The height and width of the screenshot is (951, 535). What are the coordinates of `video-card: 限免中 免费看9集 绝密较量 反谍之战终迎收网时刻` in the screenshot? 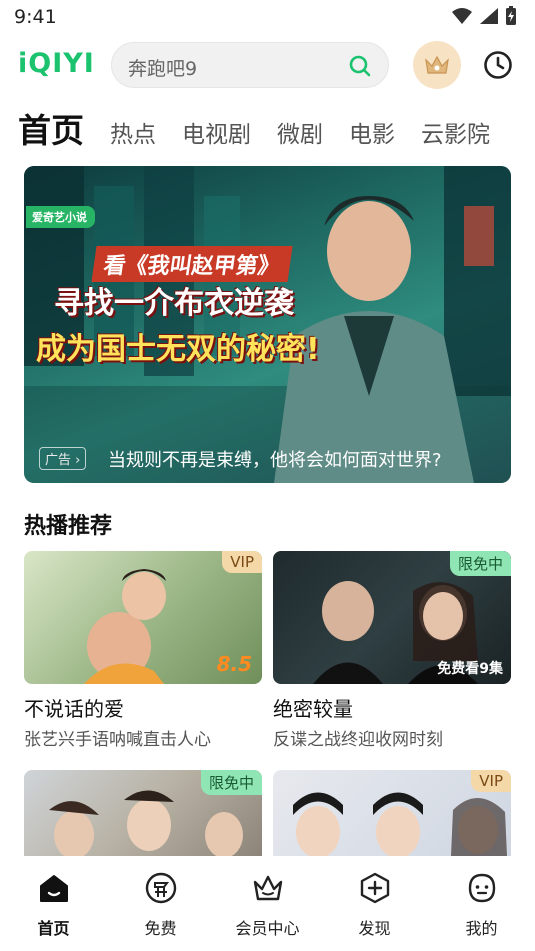 It's located at (392, 650).